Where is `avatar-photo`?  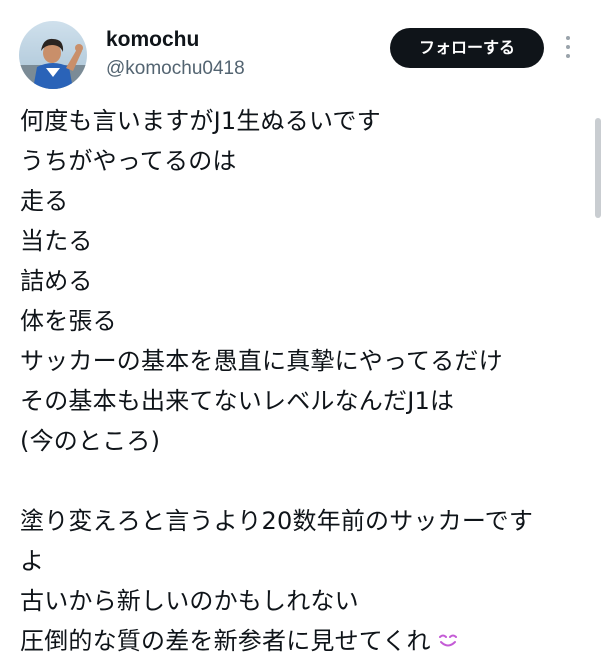 avatar-photo is located at coordinates (53, 55).